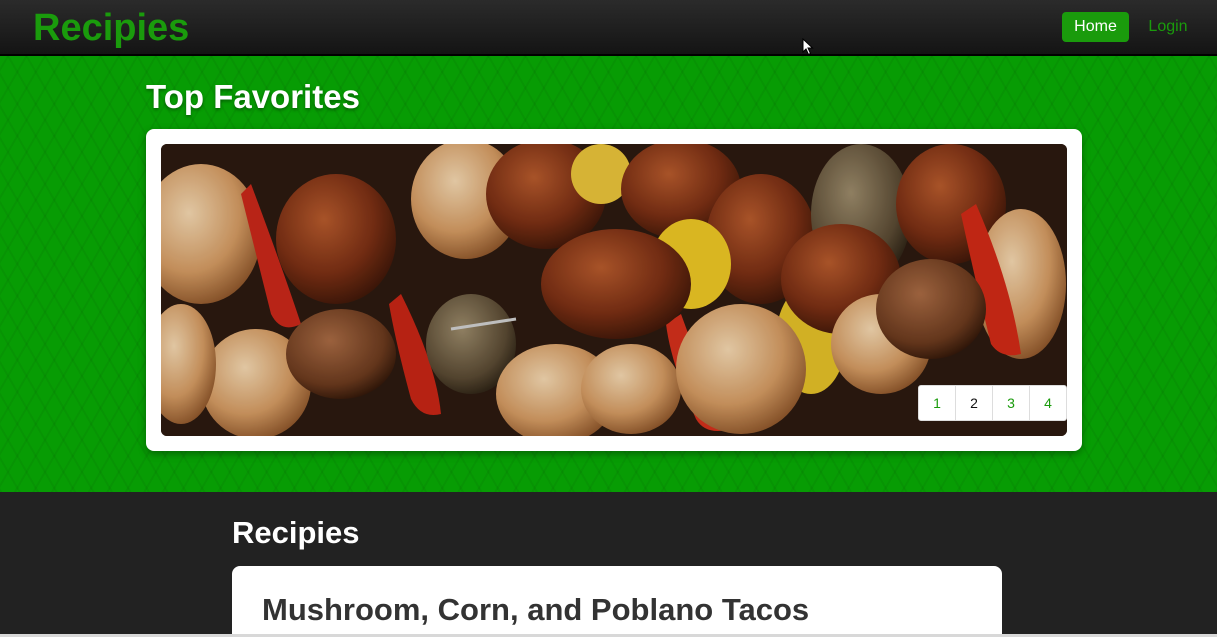 The height and width of the screenshot is (637, 1217). I want to click on nav-home-button: Home, so click(1095, 27).